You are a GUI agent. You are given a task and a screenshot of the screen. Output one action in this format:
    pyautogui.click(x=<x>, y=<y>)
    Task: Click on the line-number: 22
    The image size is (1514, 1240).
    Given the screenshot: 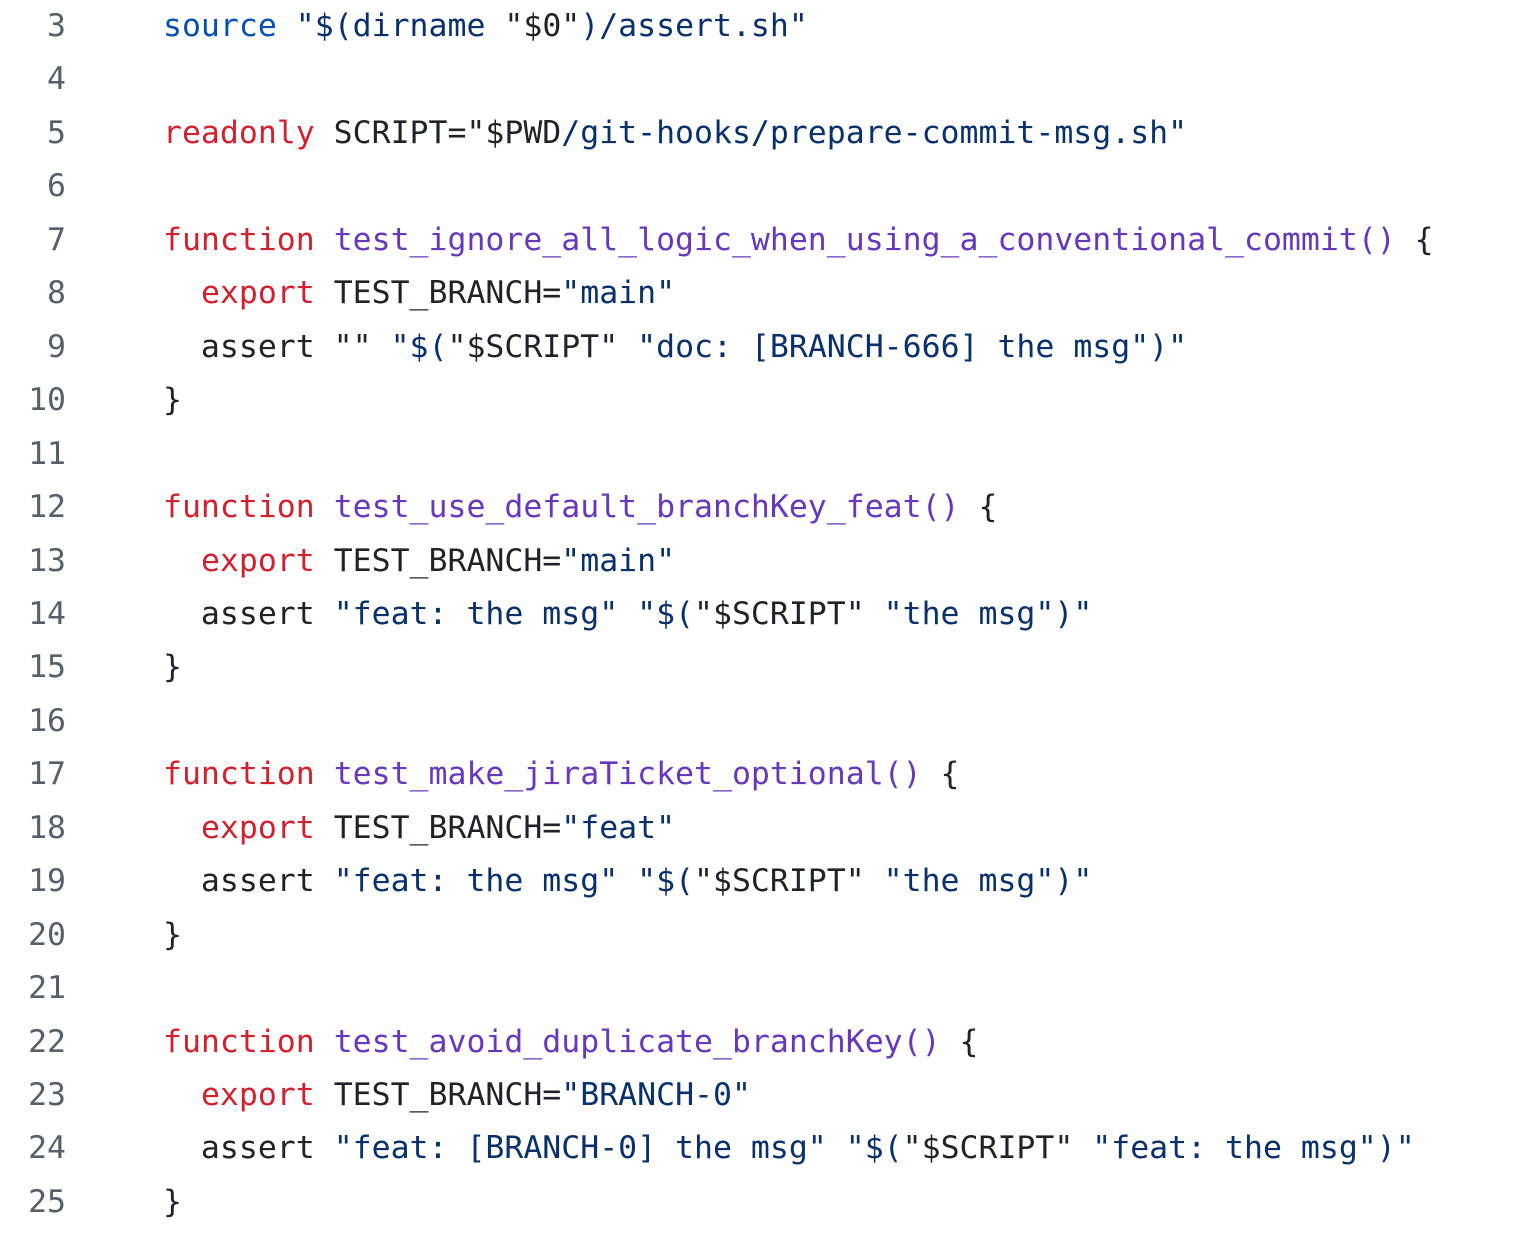 What is the action you would take?
    pyautogui.click(x=33, y=1042)
    